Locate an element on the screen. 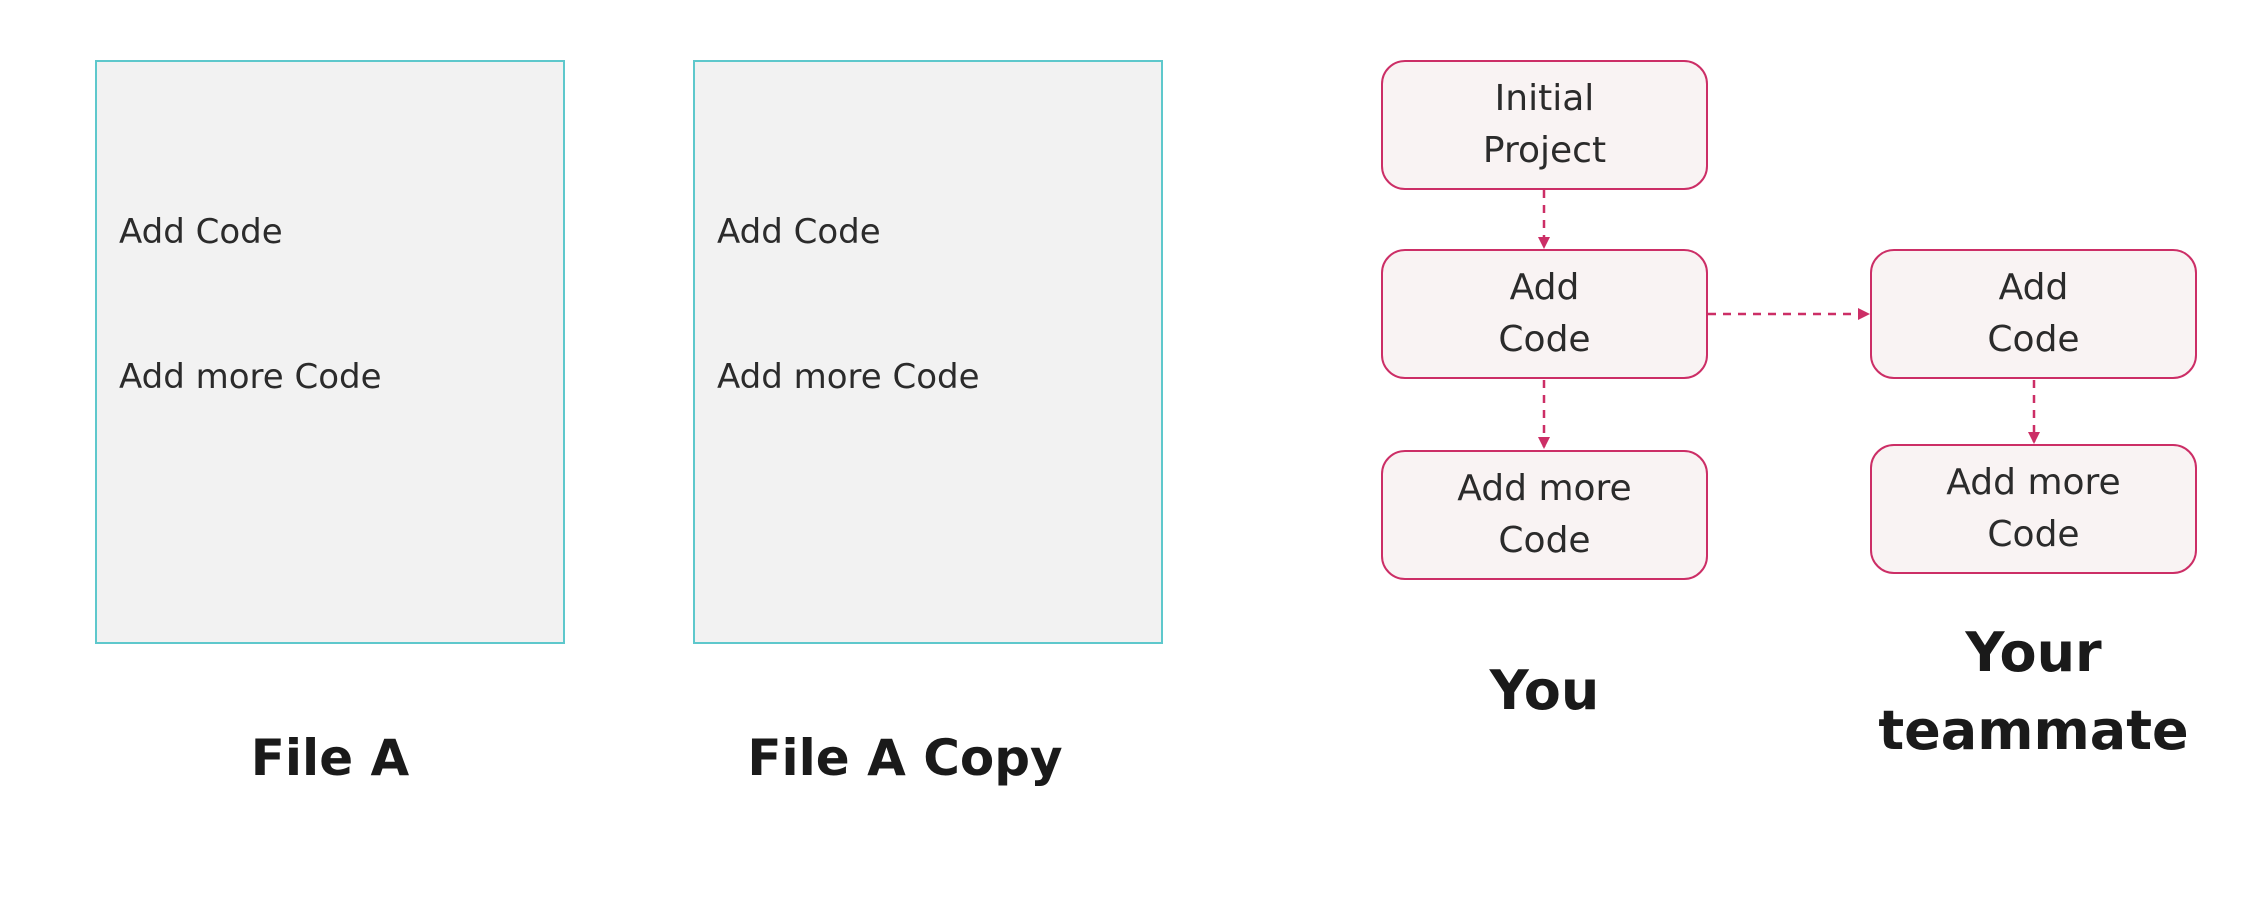 This screenshot has height=920, width=2258. you-node-initial-project-label: Initial Project is located at coordinates (1544, 124).